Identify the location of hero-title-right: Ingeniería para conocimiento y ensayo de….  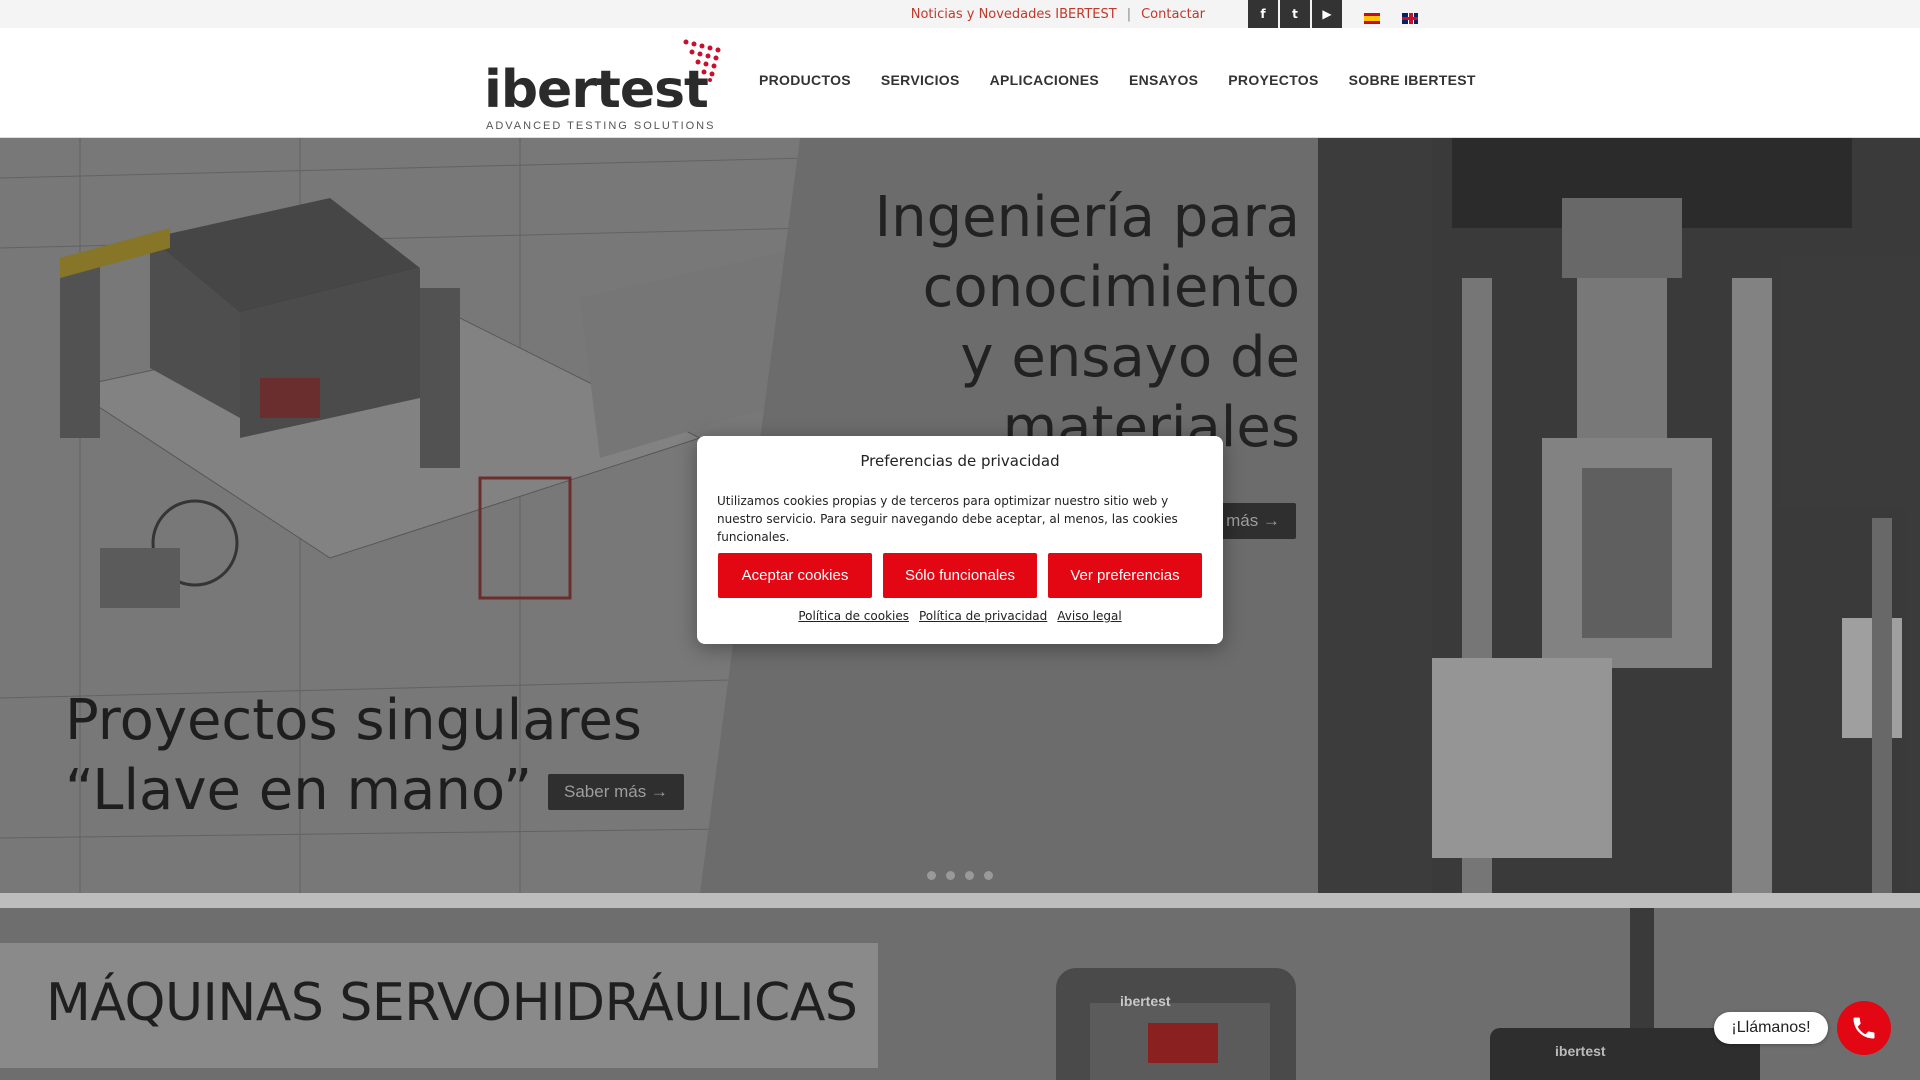
(1085, 323).